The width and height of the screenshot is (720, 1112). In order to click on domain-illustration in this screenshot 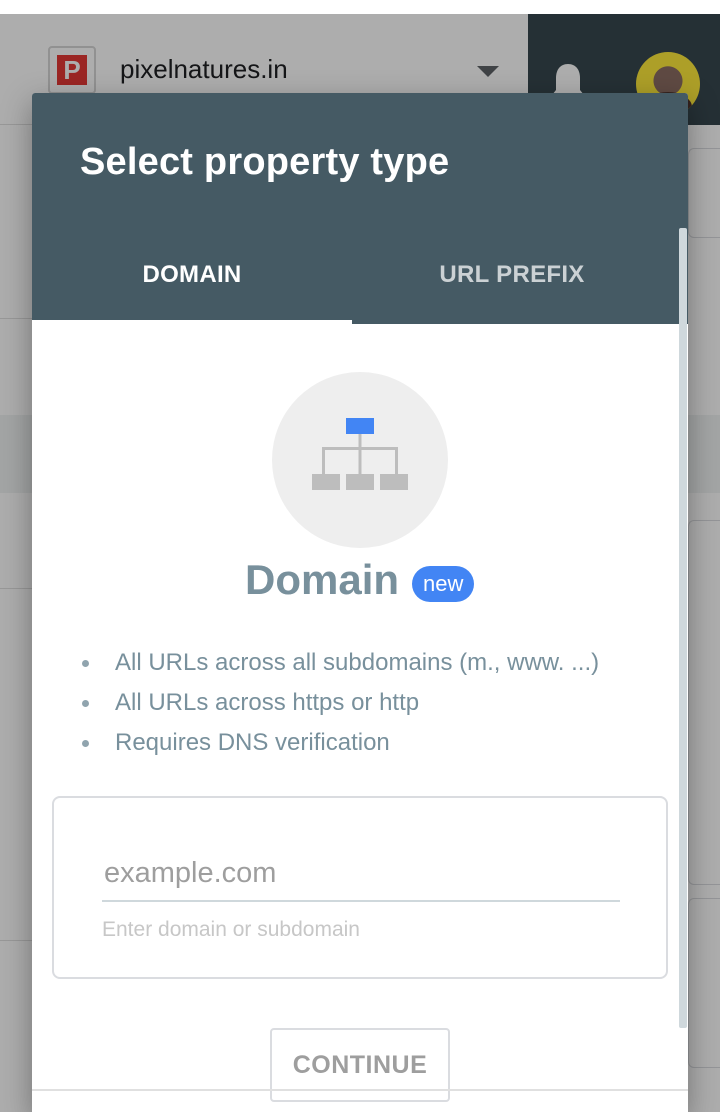, I will do `click(360, 460)`.